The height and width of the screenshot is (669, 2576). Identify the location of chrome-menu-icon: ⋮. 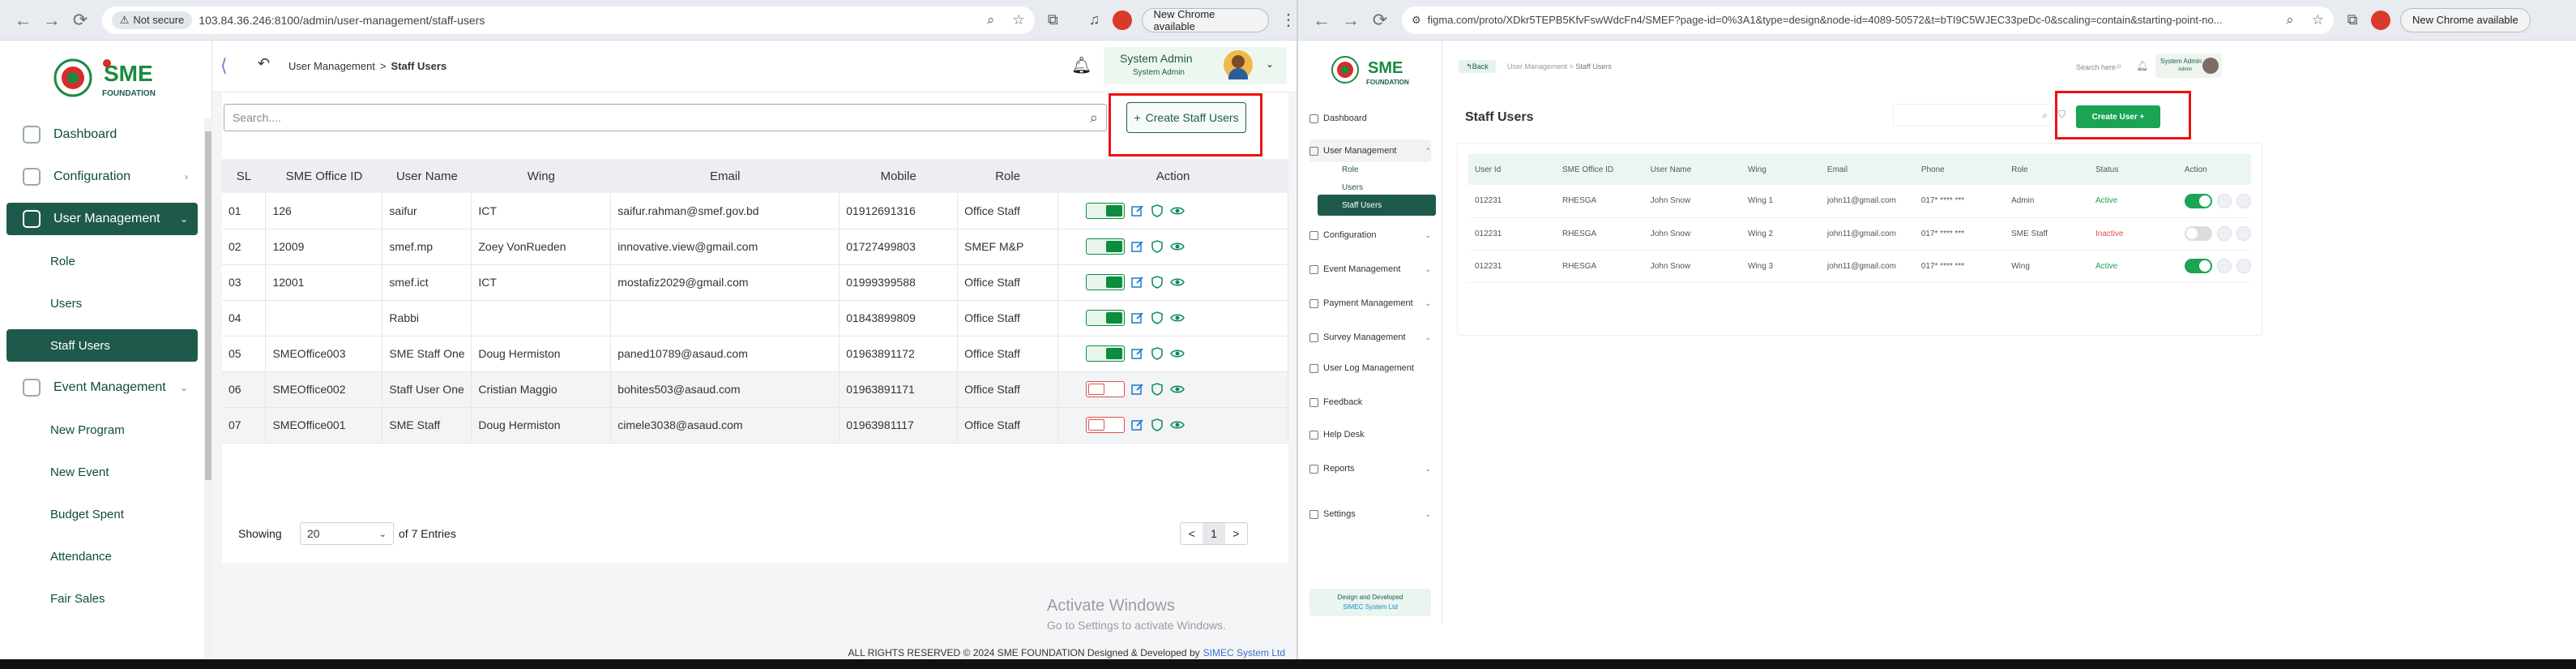
(1288, 20).